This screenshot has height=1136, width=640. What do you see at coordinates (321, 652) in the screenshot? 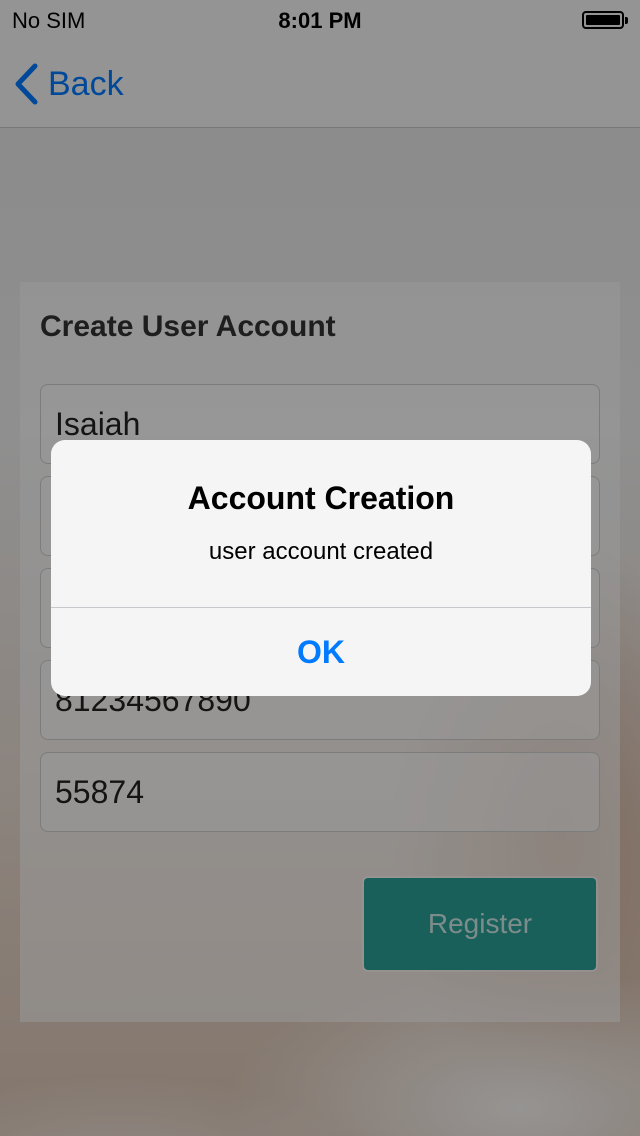
I see `ok-button: OK` at bounding box center [321, 652].